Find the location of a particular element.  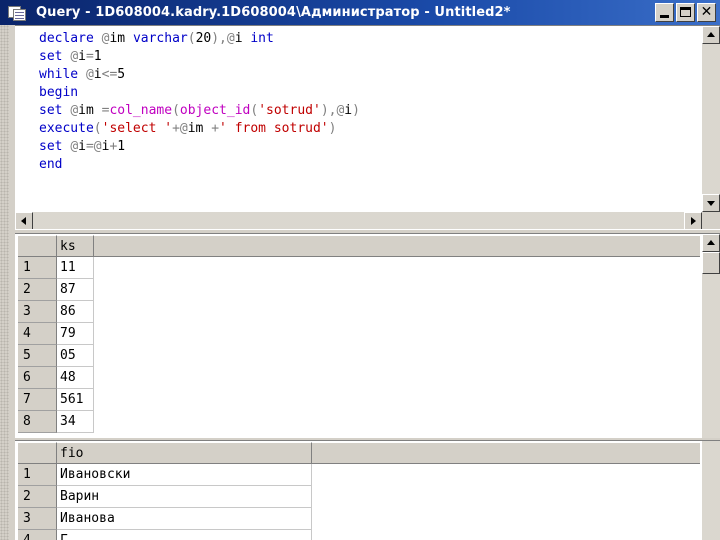

arrow-down-icon is located at coordinates (711, 203).